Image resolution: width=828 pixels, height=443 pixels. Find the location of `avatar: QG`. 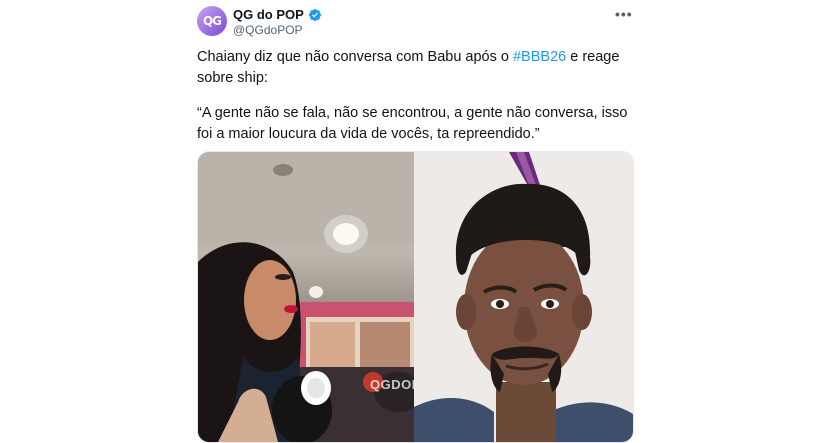

avatar: QG is located at coordinates (212, 21).